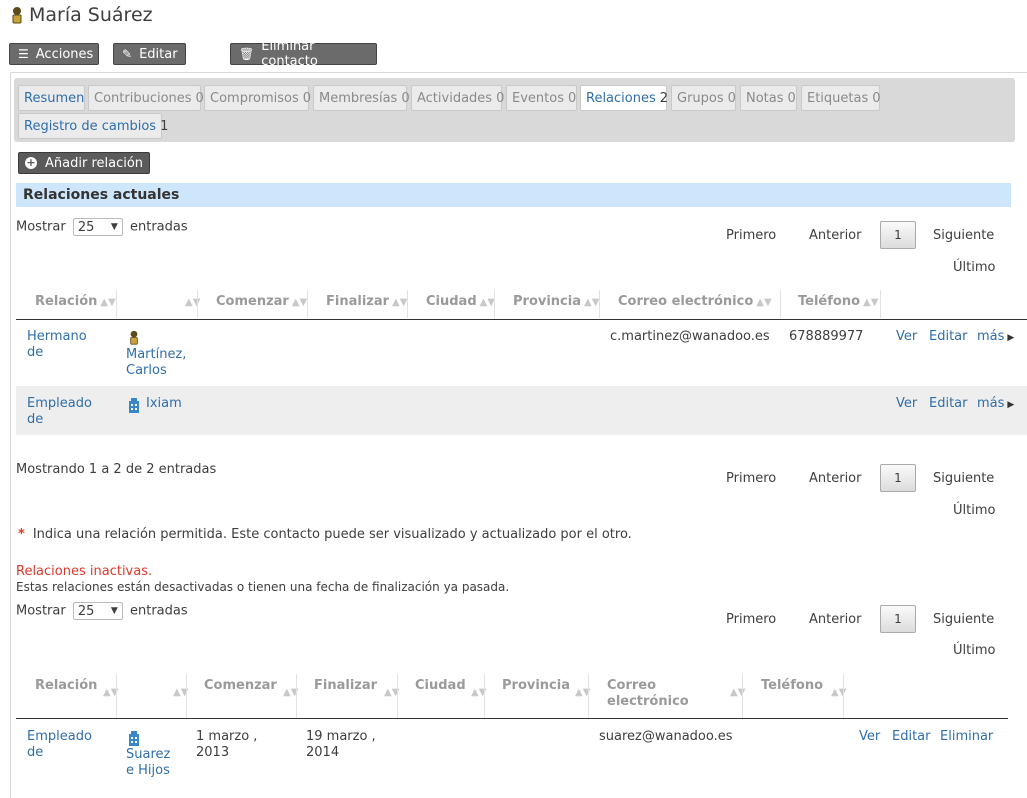 The height and width of the screenshot is (798, 1027). I want to click on contact-link: Ixiam, so click(164, 404).